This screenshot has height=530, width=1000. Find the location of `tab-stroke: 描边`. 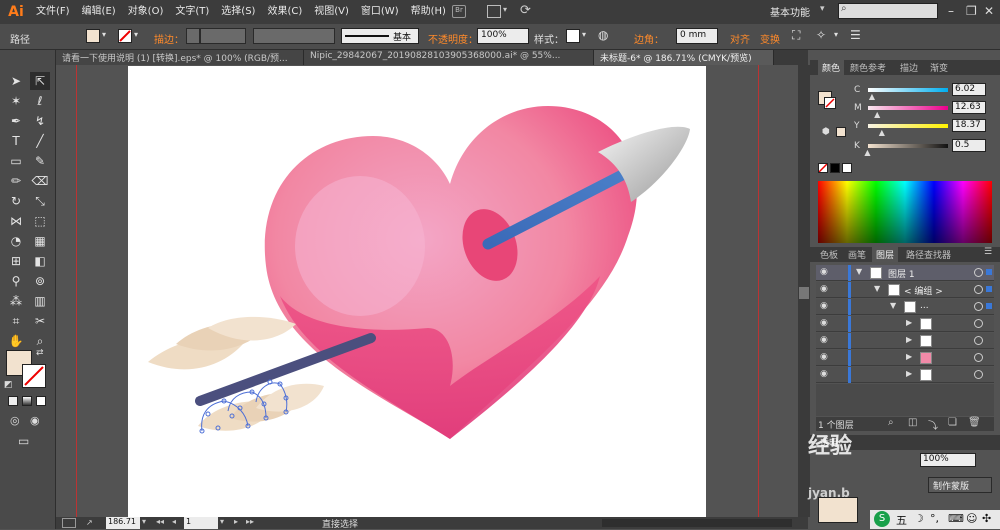

tab-stroke: 描边 is located at coordinates (909, 67).